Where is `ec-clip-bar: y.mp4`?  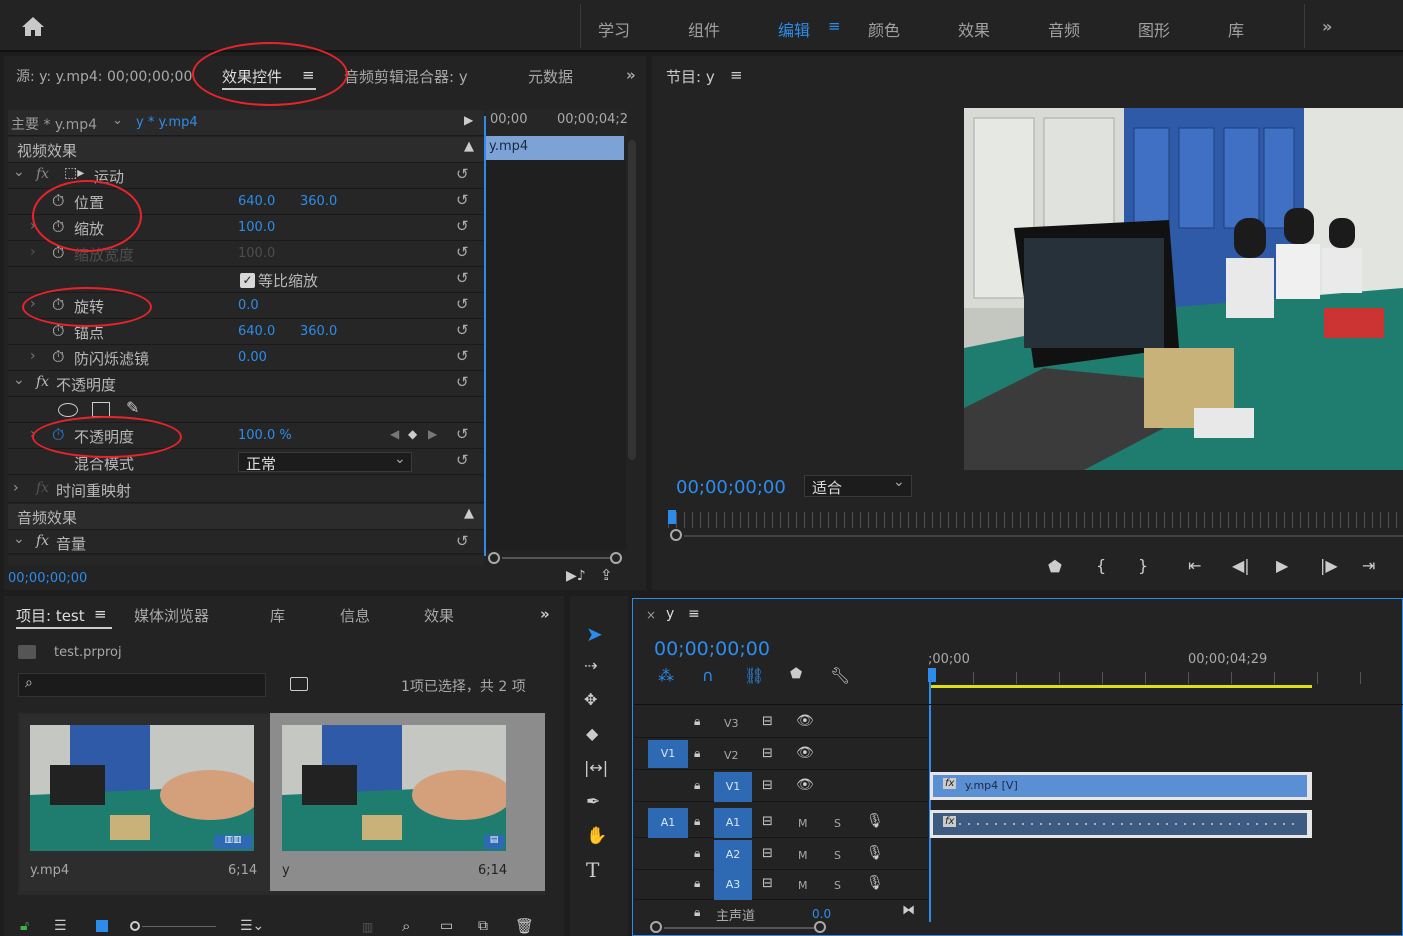
ec-clip-bar: y.mp4 is located at coordinates (555, 148).